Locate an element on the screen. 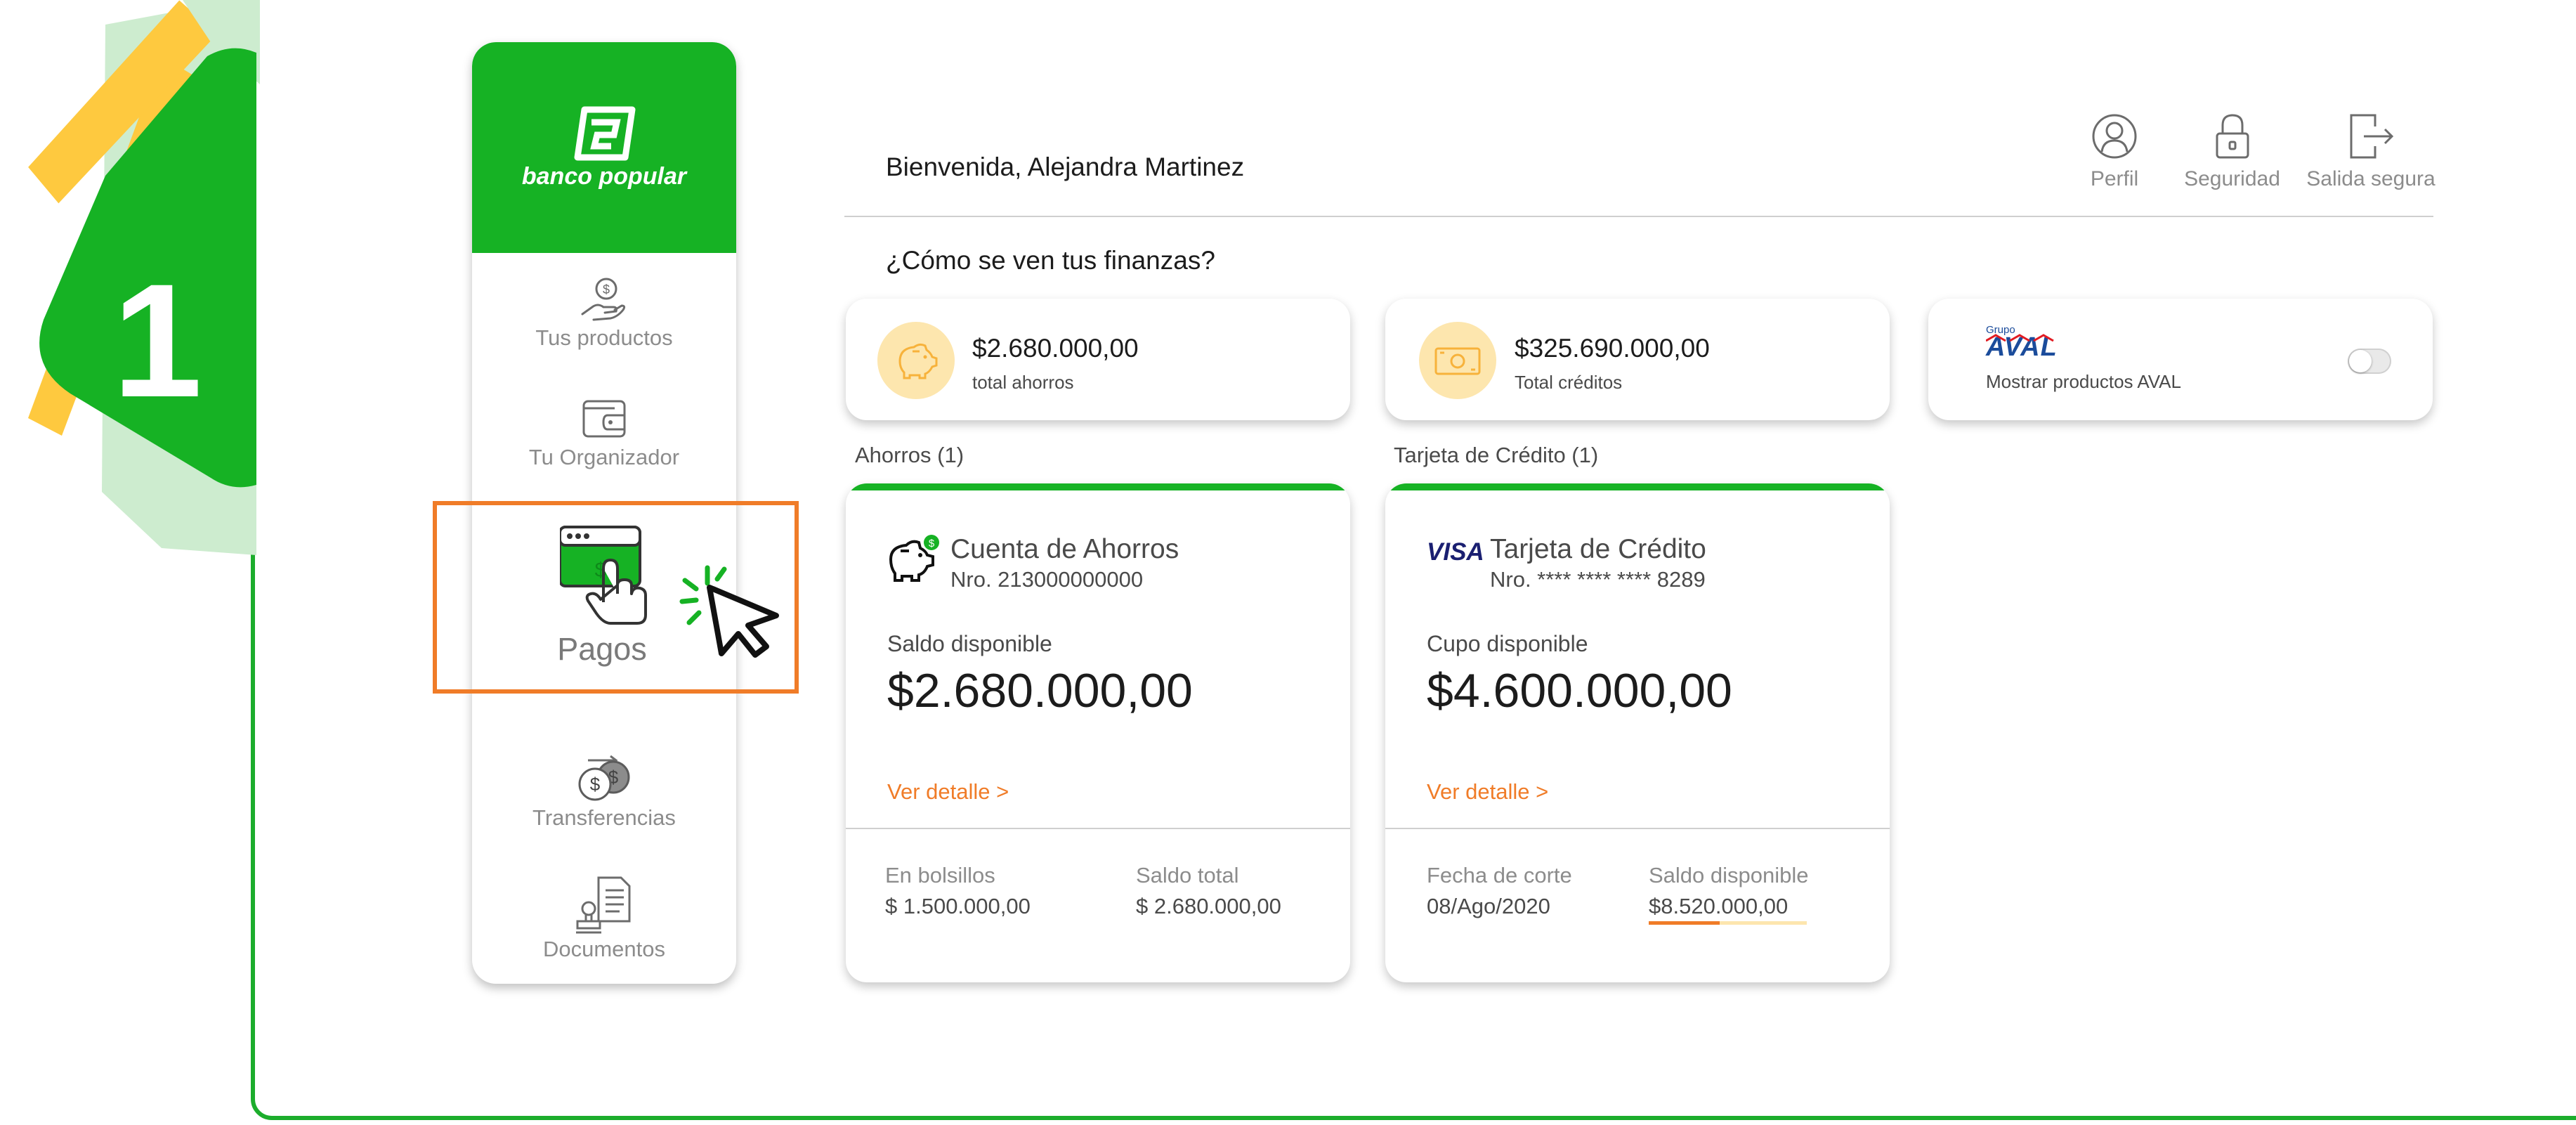 The height and width of the screenshot is (1125, 2576). account-number: Nro. **** **** **** 8289 is located at coordinates (1598, 579).